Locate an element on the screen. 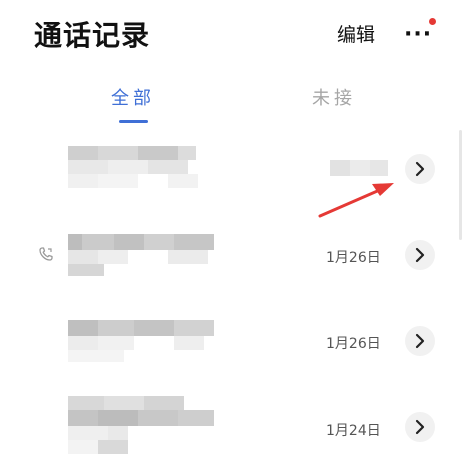 This screenshot has height=473, width=468. more-button: ··· is located at coordinates (420, 32).